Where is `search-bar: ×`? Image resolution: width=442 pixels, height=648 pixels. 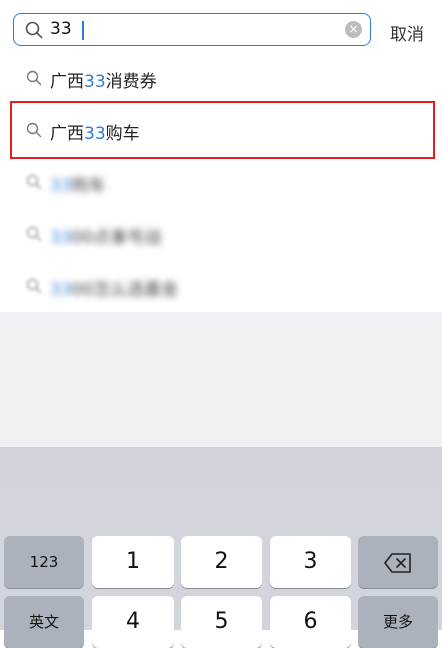 search-bar: × is located at coordinates (192, 29).